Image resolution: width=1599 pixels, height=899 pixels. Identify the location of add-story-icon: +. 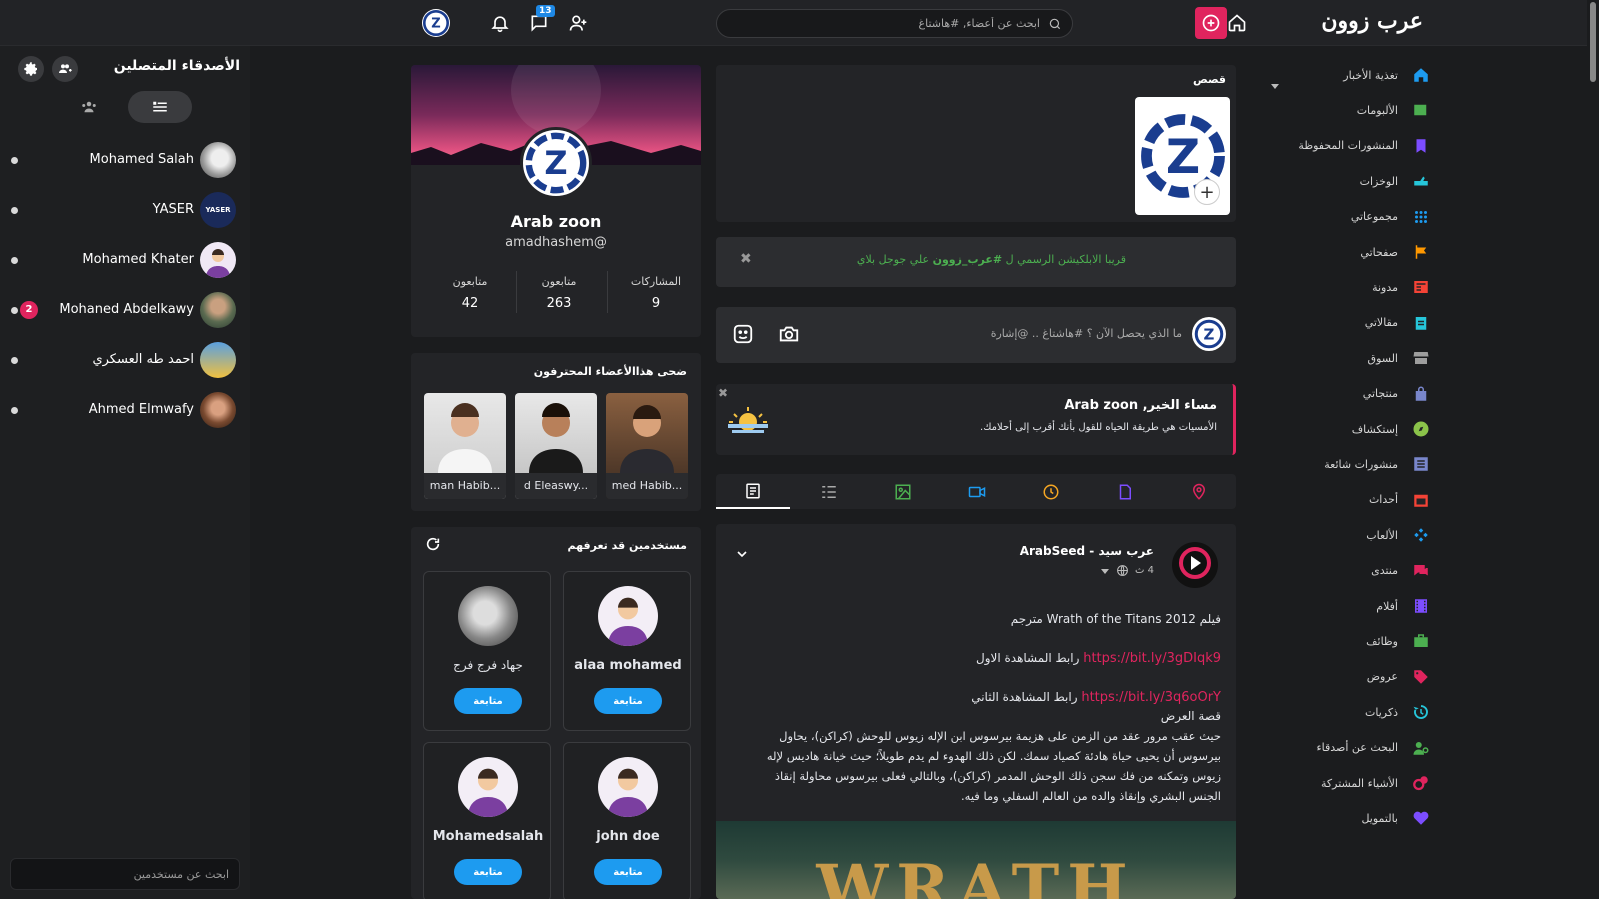
(1207, 192).